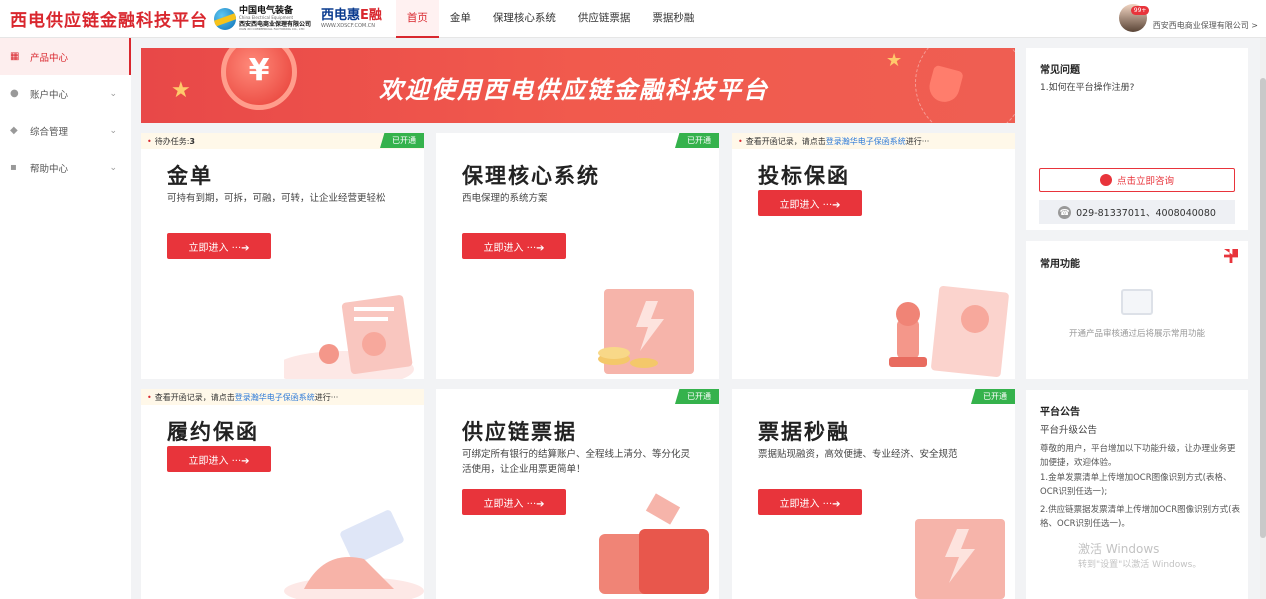  I want to click on sidebar-item-label: 帮助中心, so click(49, 169).